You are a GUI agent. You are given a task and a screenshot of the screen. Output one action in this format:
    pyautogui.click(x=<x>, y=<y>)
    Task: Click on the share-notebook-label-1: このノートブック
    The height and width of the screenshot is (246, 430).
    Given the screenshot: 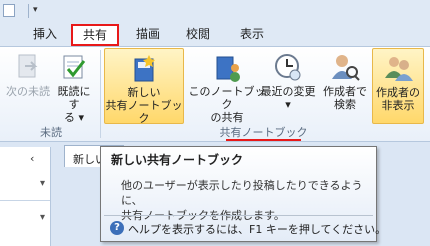 What is the action you would take?
    pyautogui.click(x=227, y=98)
    